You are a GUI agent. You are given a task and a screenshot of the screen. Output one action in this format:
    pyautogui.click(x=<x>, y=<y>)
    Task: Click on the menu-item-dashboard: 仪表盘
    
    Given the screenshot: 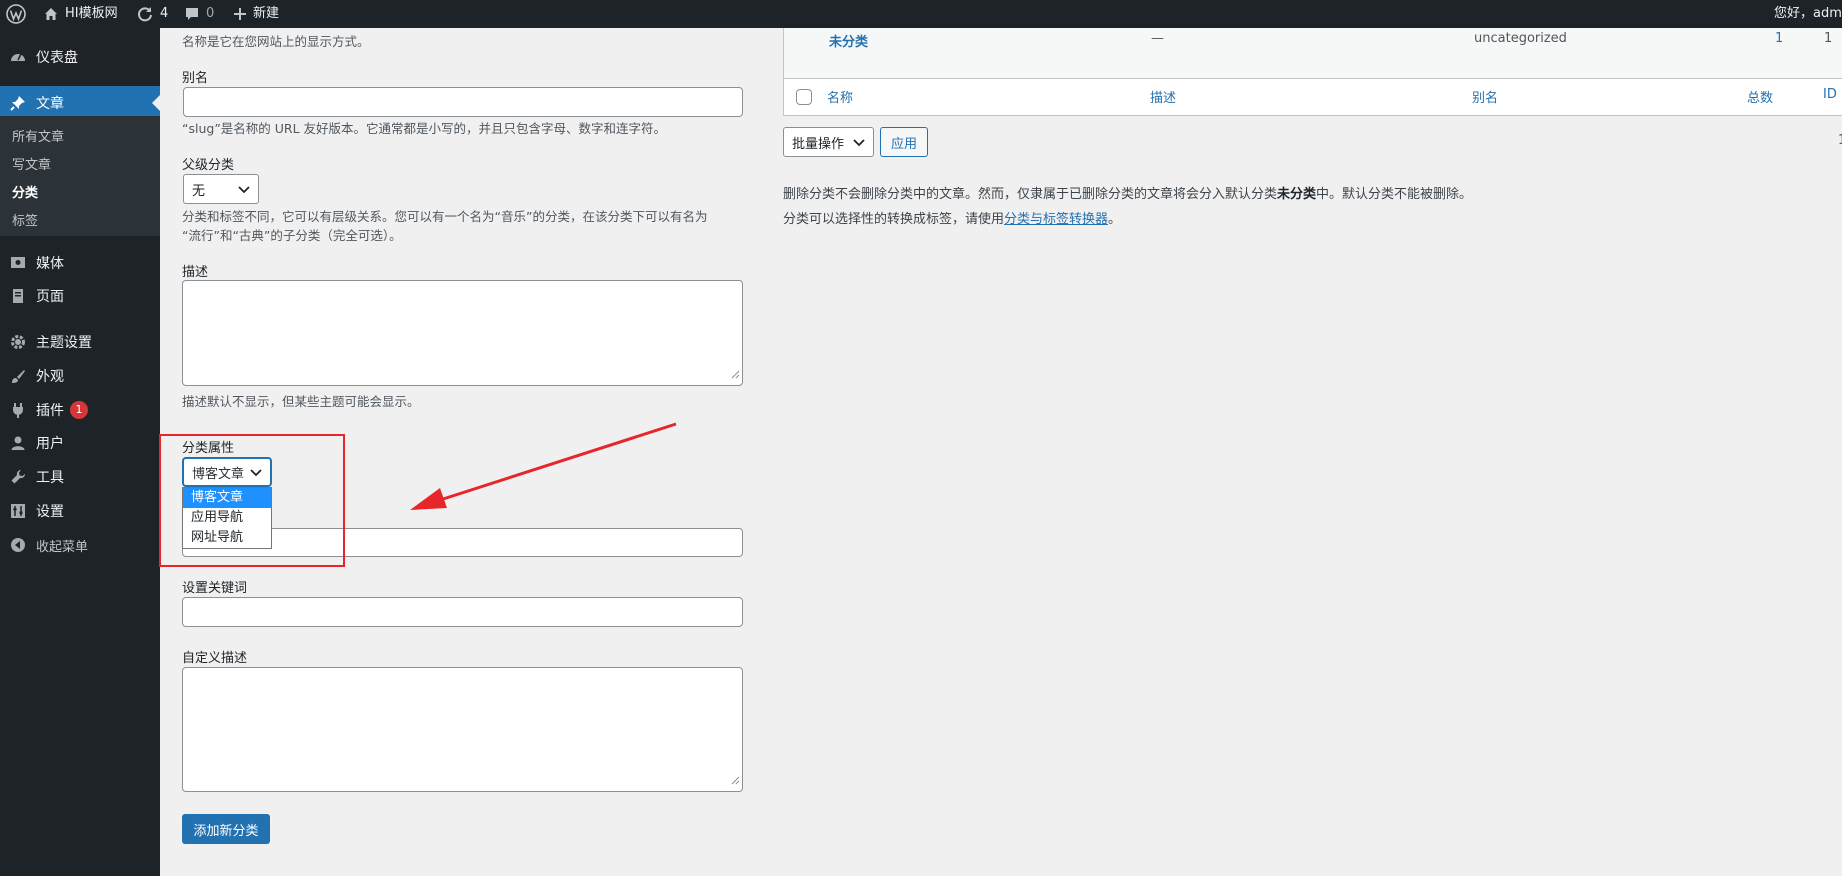 What is the action you would take?
    pyautogui.click(x=80, y=57)
    